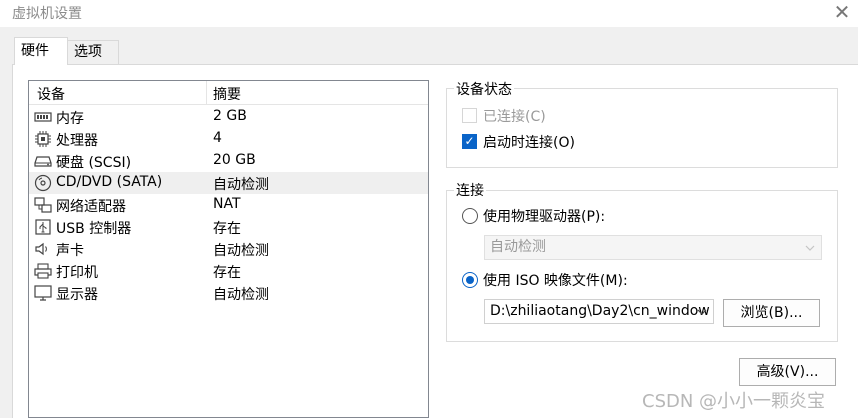 Image resolution: width=858 pixels, height=418 pixels. What do you see at coordinates (91, 207) in the screenshot?
I see `device-name: 网络适配器` at bounding box center [91, 207].